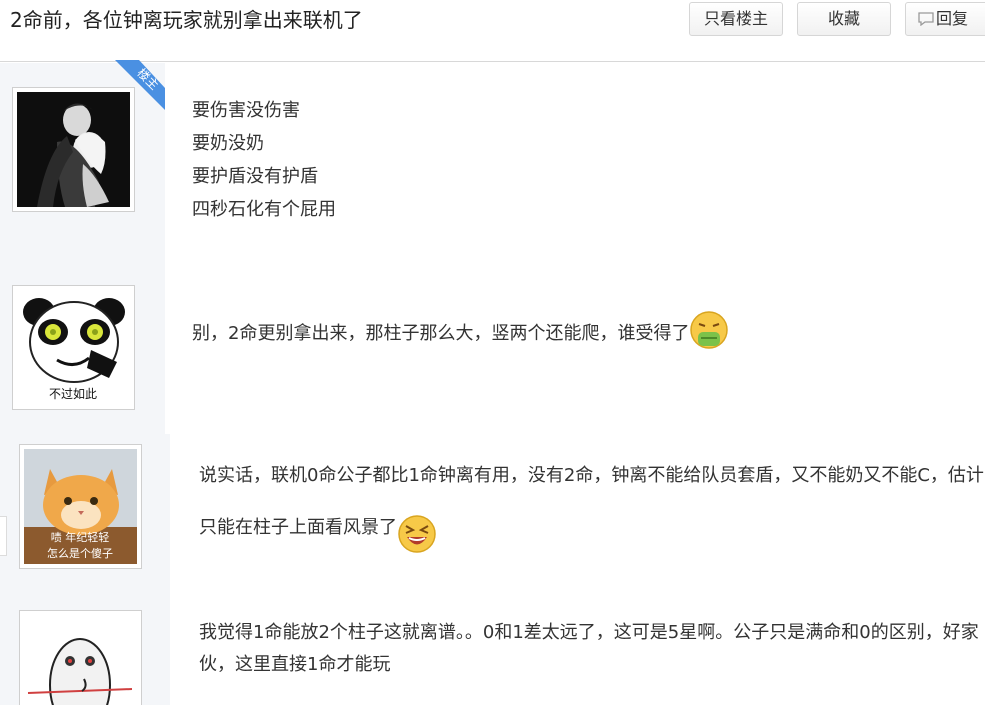 The height and width of the screenshot is (705, 985). Describe the element at coordinates (417, 534) in the screenshot. I see `laughing-emoji-icon` at that location.